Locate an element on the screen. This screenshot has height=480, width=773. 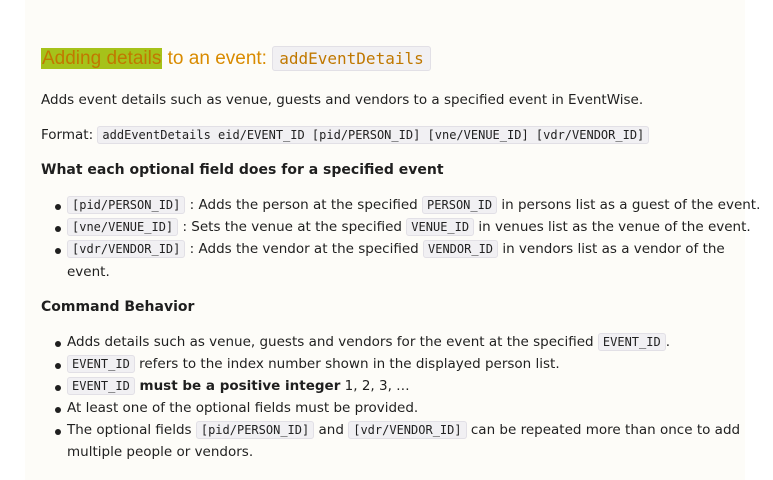
format-label: Format: is located at coordinates (69, 135).